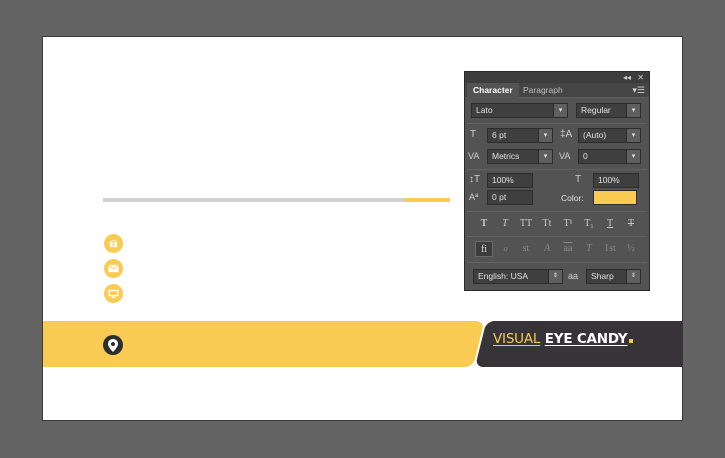 Image resolution: width=725 pixels, height=458 pixels. Describe the element at coordinates (555, 276) in the screenshot. I see `language-dropdown: ⇕` at that location.